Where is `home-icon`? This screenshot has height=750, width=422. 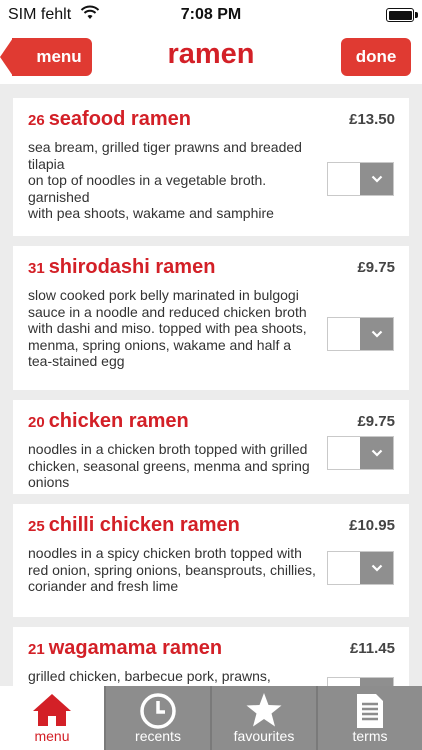 home-icon is located at coordinates (52, 711).